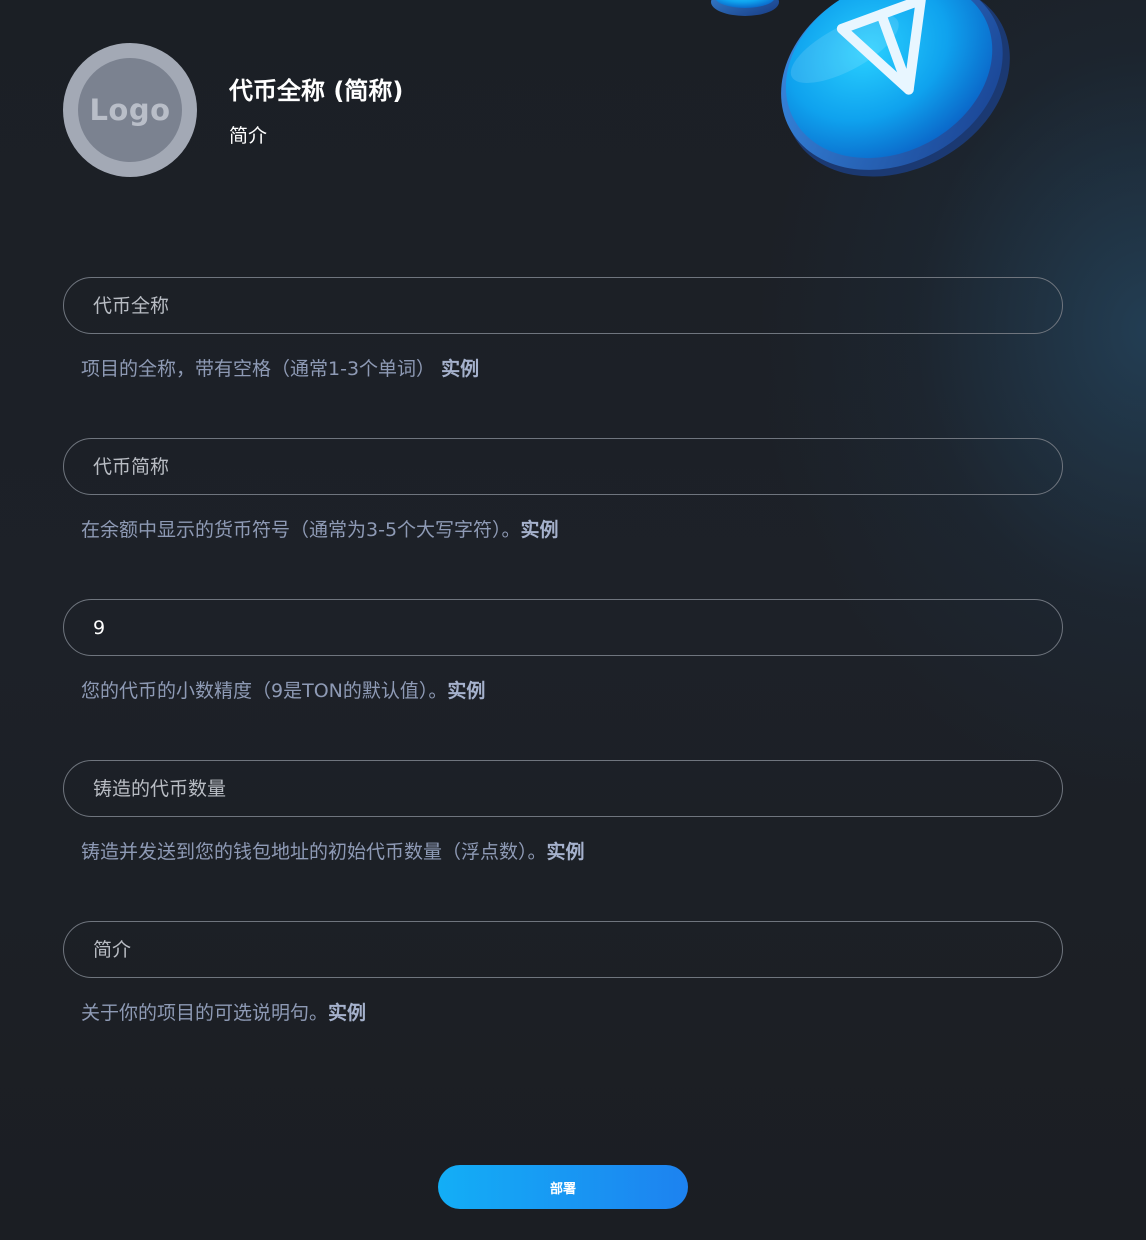 The width and height of the screenshot is (1146, 1240). I want to click on token-name-hint: 项目的全称，带有空格（通常1-3个单词） 实例, so click(572, 369).